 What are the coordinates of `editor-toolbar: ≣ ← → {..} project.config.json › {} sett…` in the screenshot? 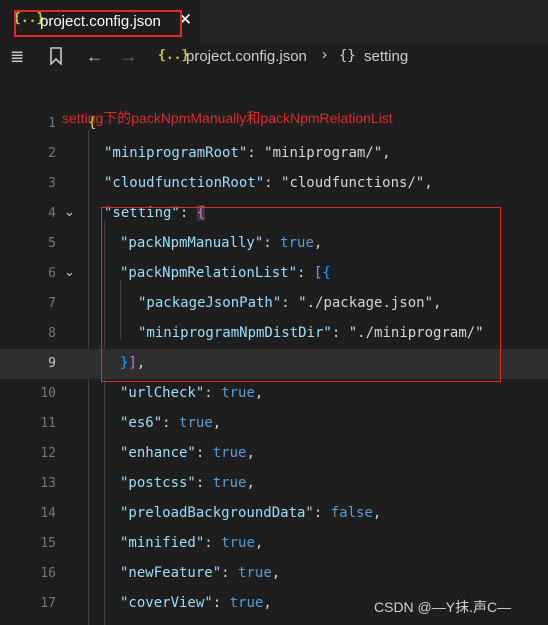 It's located at (274, 57).